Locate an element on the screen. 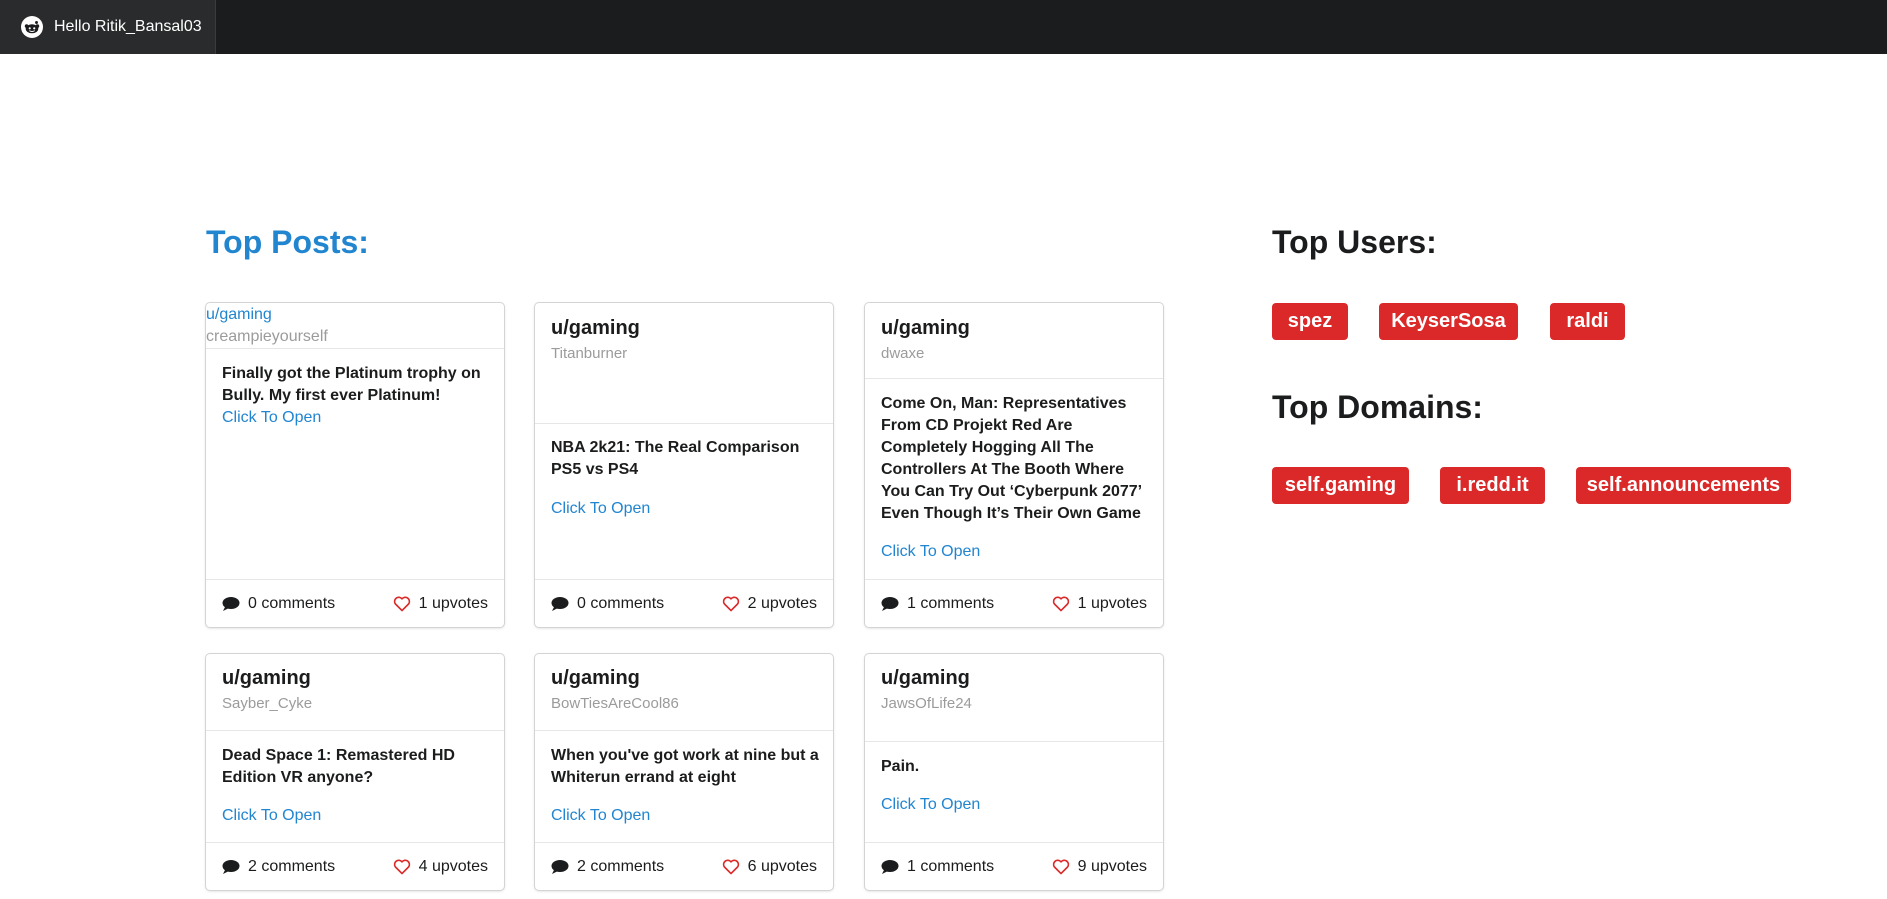  post-author: dwaxe is located at coordinates (903, 353).